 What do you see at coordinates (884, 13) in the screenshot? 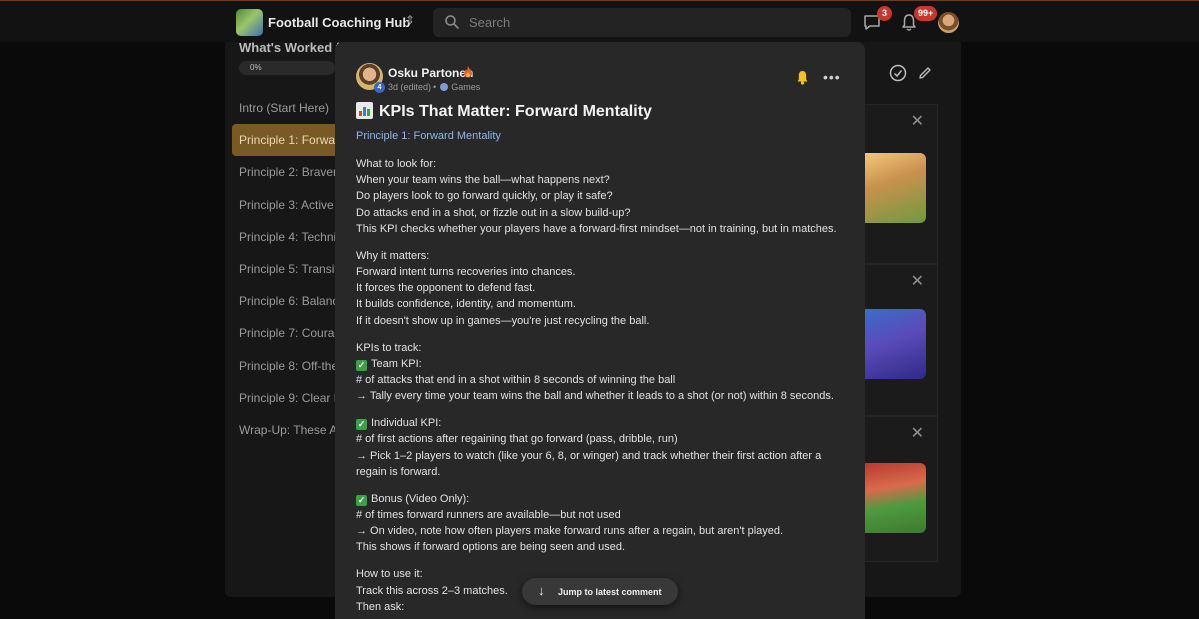
I see `chat-count-badge: 3` at bounding box center [884, 13].